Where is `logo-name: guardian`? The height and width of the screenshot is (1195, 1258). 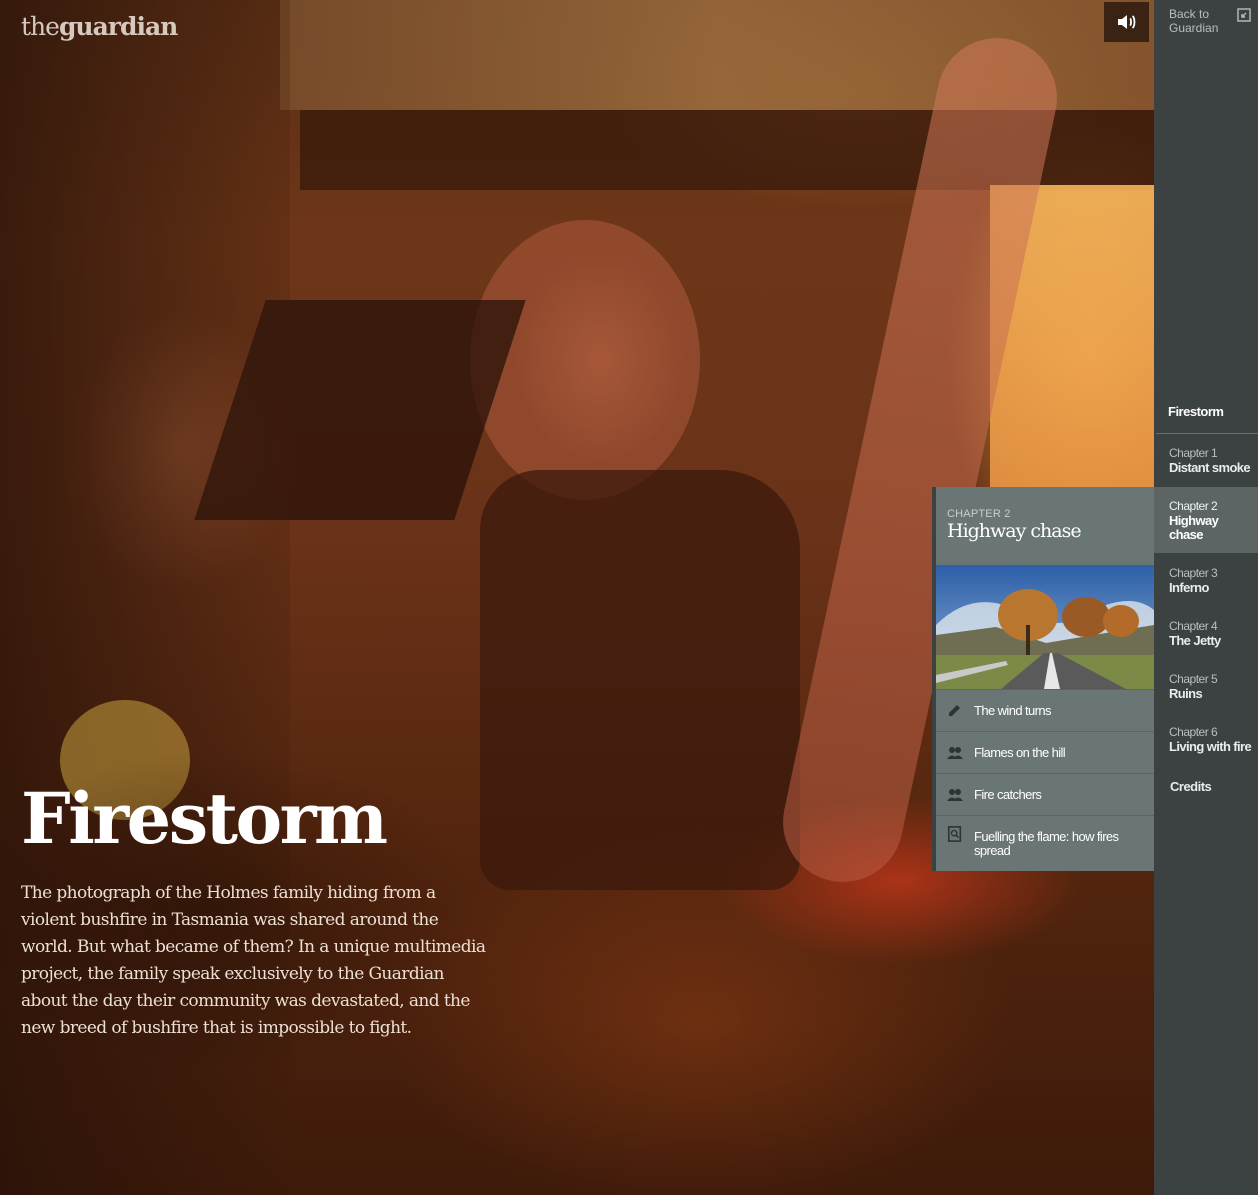 logo-name: guardian is located at coordinates (118, 26).